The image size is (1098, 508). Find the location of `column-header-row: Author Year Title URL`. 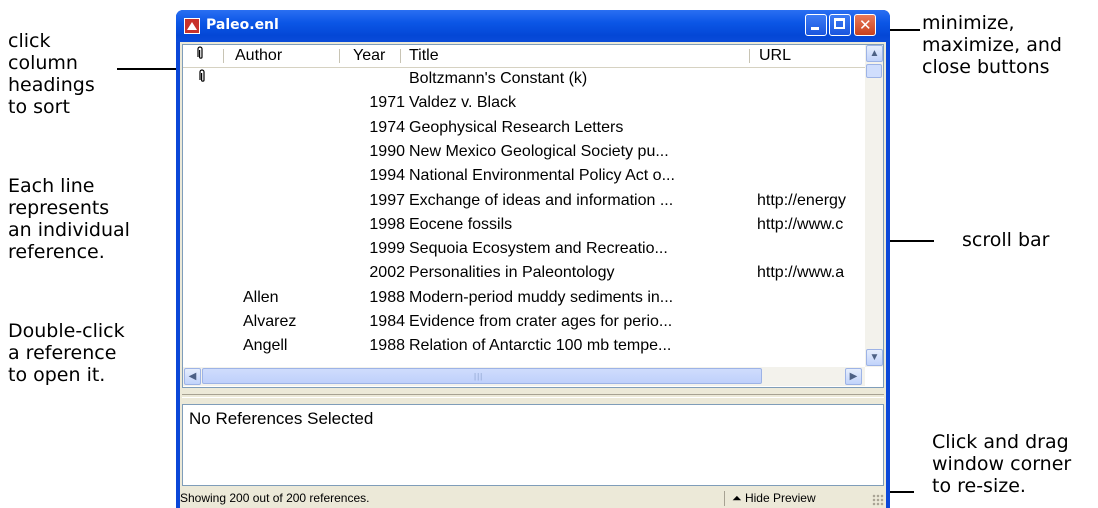

column-header-row: Author Year Title URL is located at coordinates (524, 56).